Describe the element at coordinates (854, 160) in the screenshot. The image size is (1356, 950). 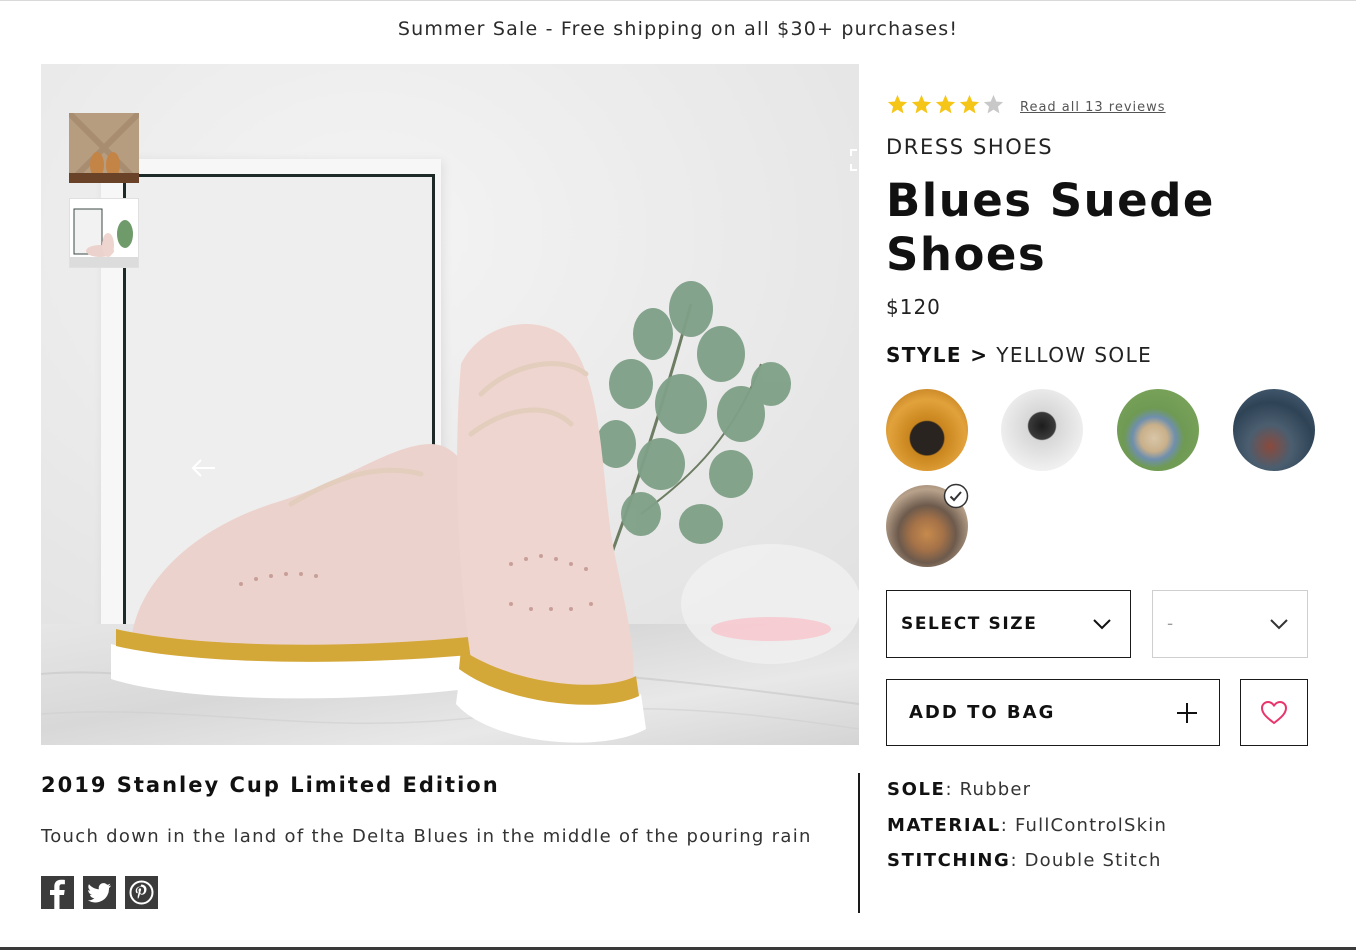
I see `expand-icon` at that location.